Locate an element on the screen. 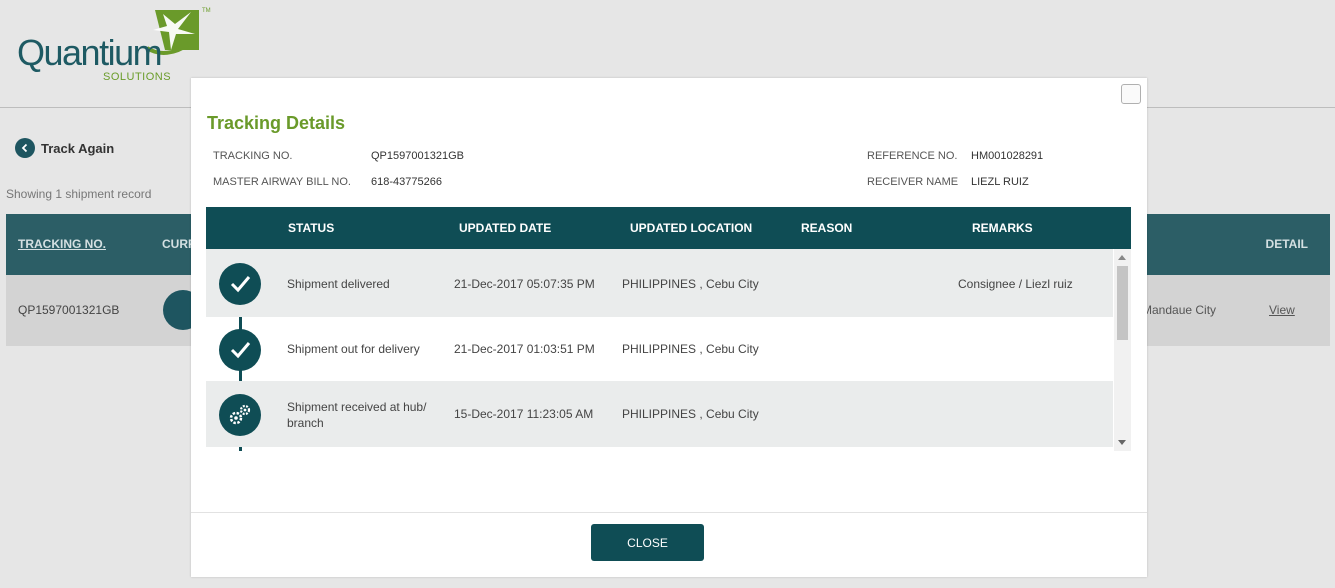  scroll-up-icon is located at coordinates (1122, 257).